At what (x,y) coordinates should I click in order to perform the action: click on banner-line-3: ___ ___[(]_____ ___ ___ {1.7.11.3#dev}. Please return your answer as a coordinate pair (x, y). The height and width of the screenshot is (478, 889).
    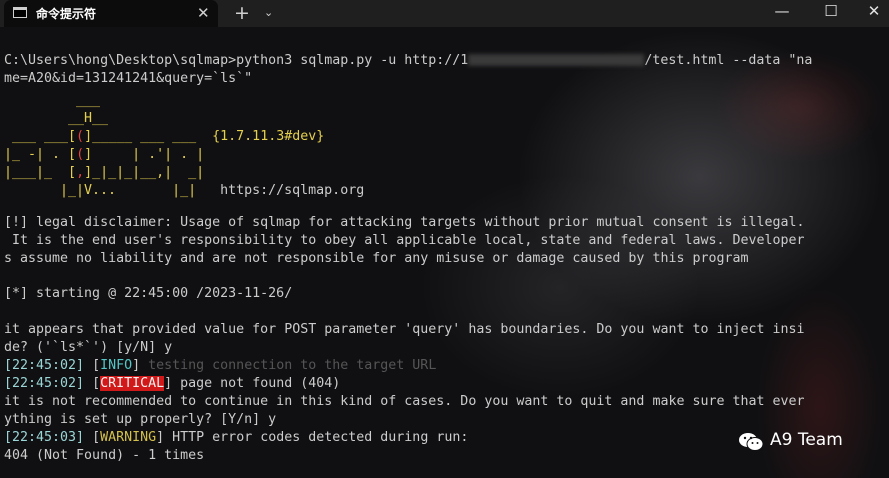
    Looking at the image, I should click on (168, 136).